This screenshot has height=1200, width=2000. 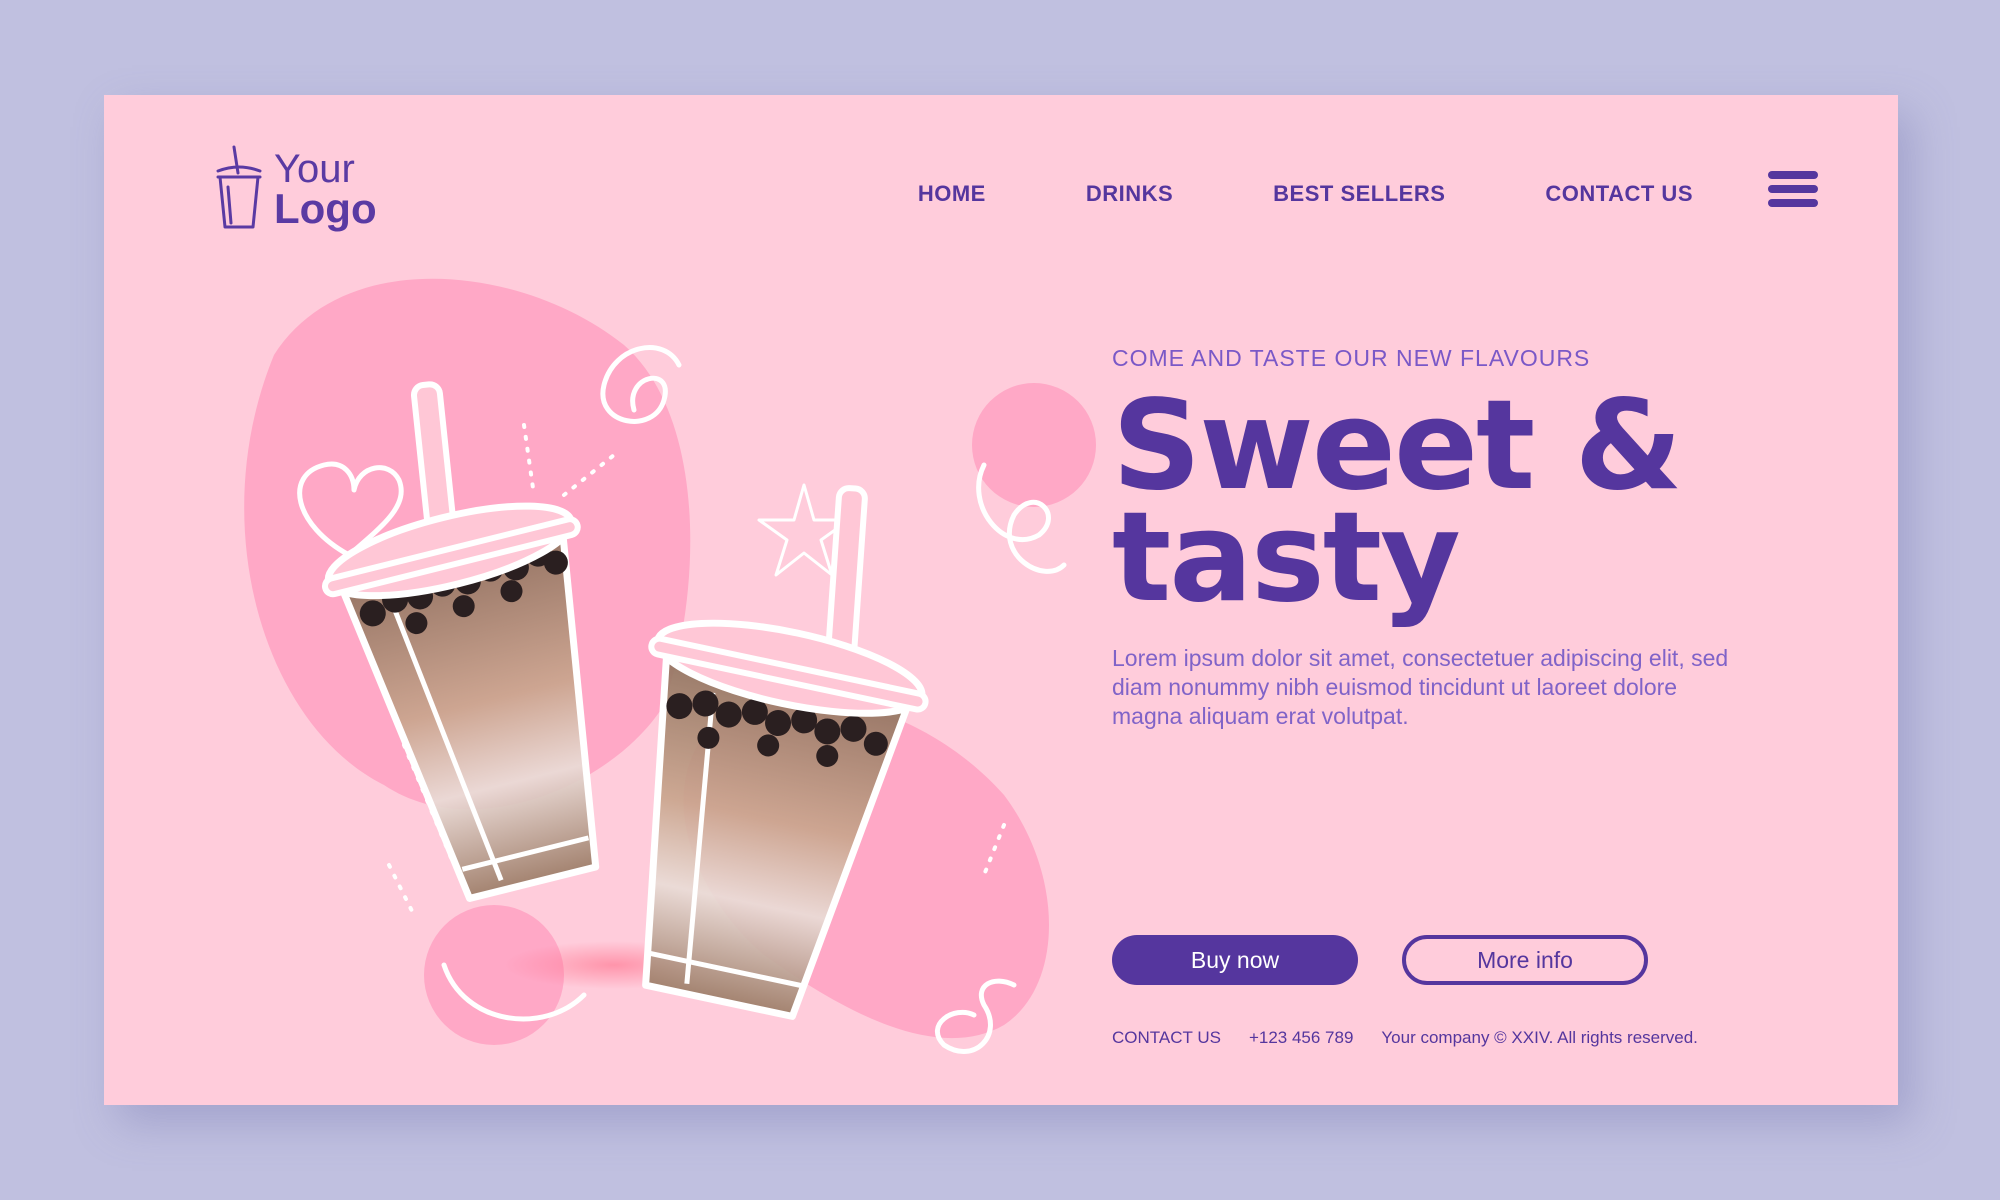 I want to click on main-nav: HOME DRINKS BEST SELLERS CONTACT US, so click(x=1305, y=194).